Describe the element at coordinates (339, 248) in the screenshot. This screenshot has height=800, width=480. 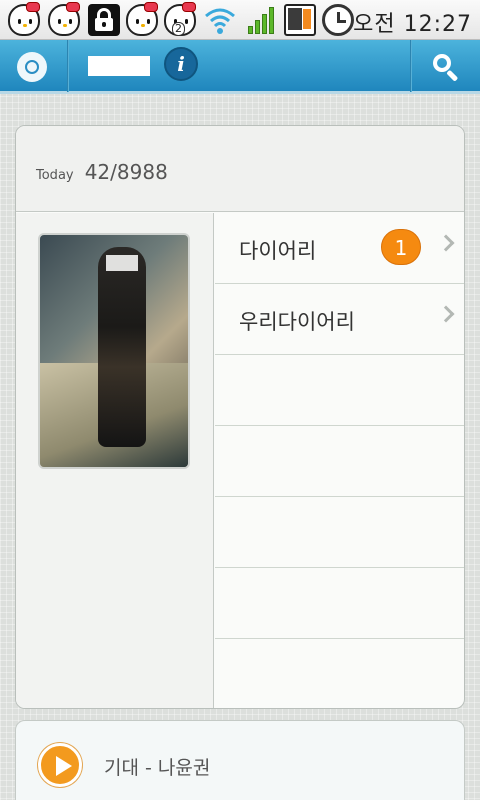
I see `menu-item-diary: 다이어리 1` at that location.